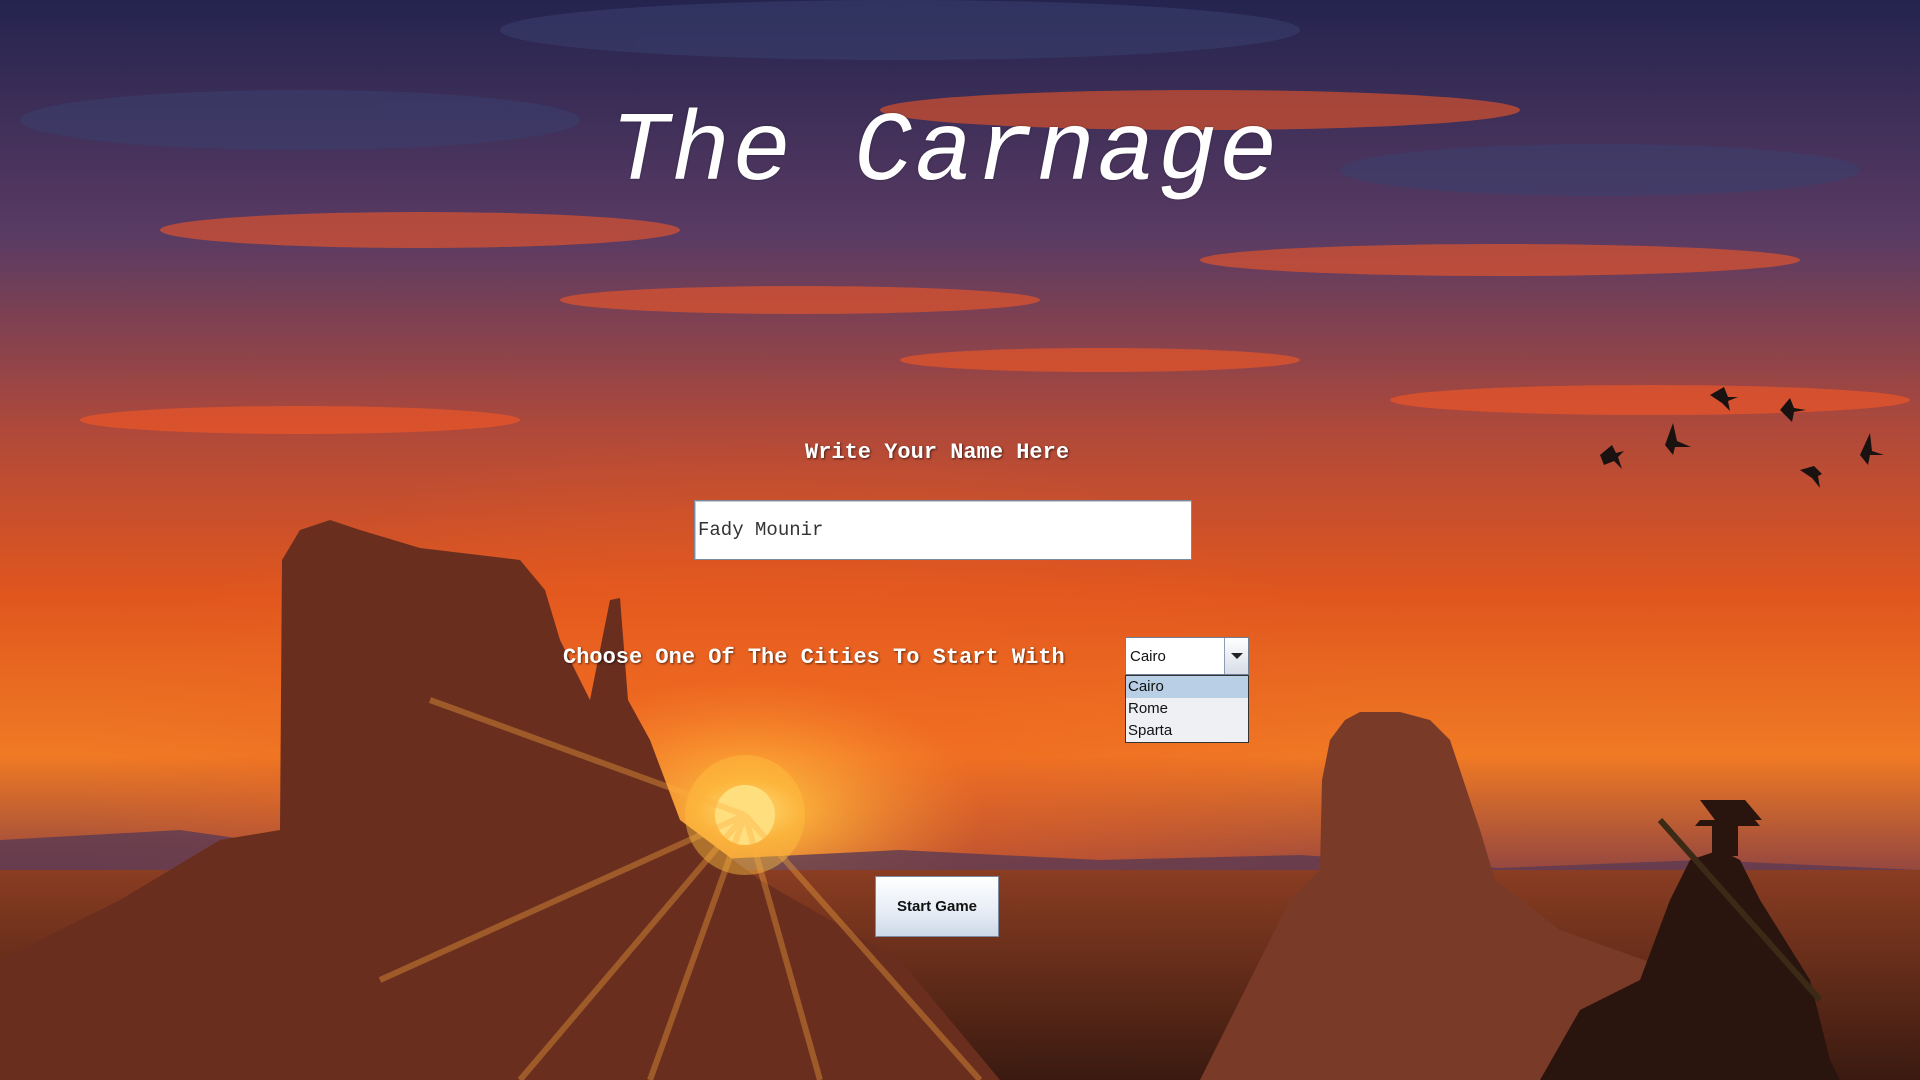  What do you see at coordinates (945, 153) in the screenshot?
I see `game-title: The Carnage` at bounding box center [945, 153].